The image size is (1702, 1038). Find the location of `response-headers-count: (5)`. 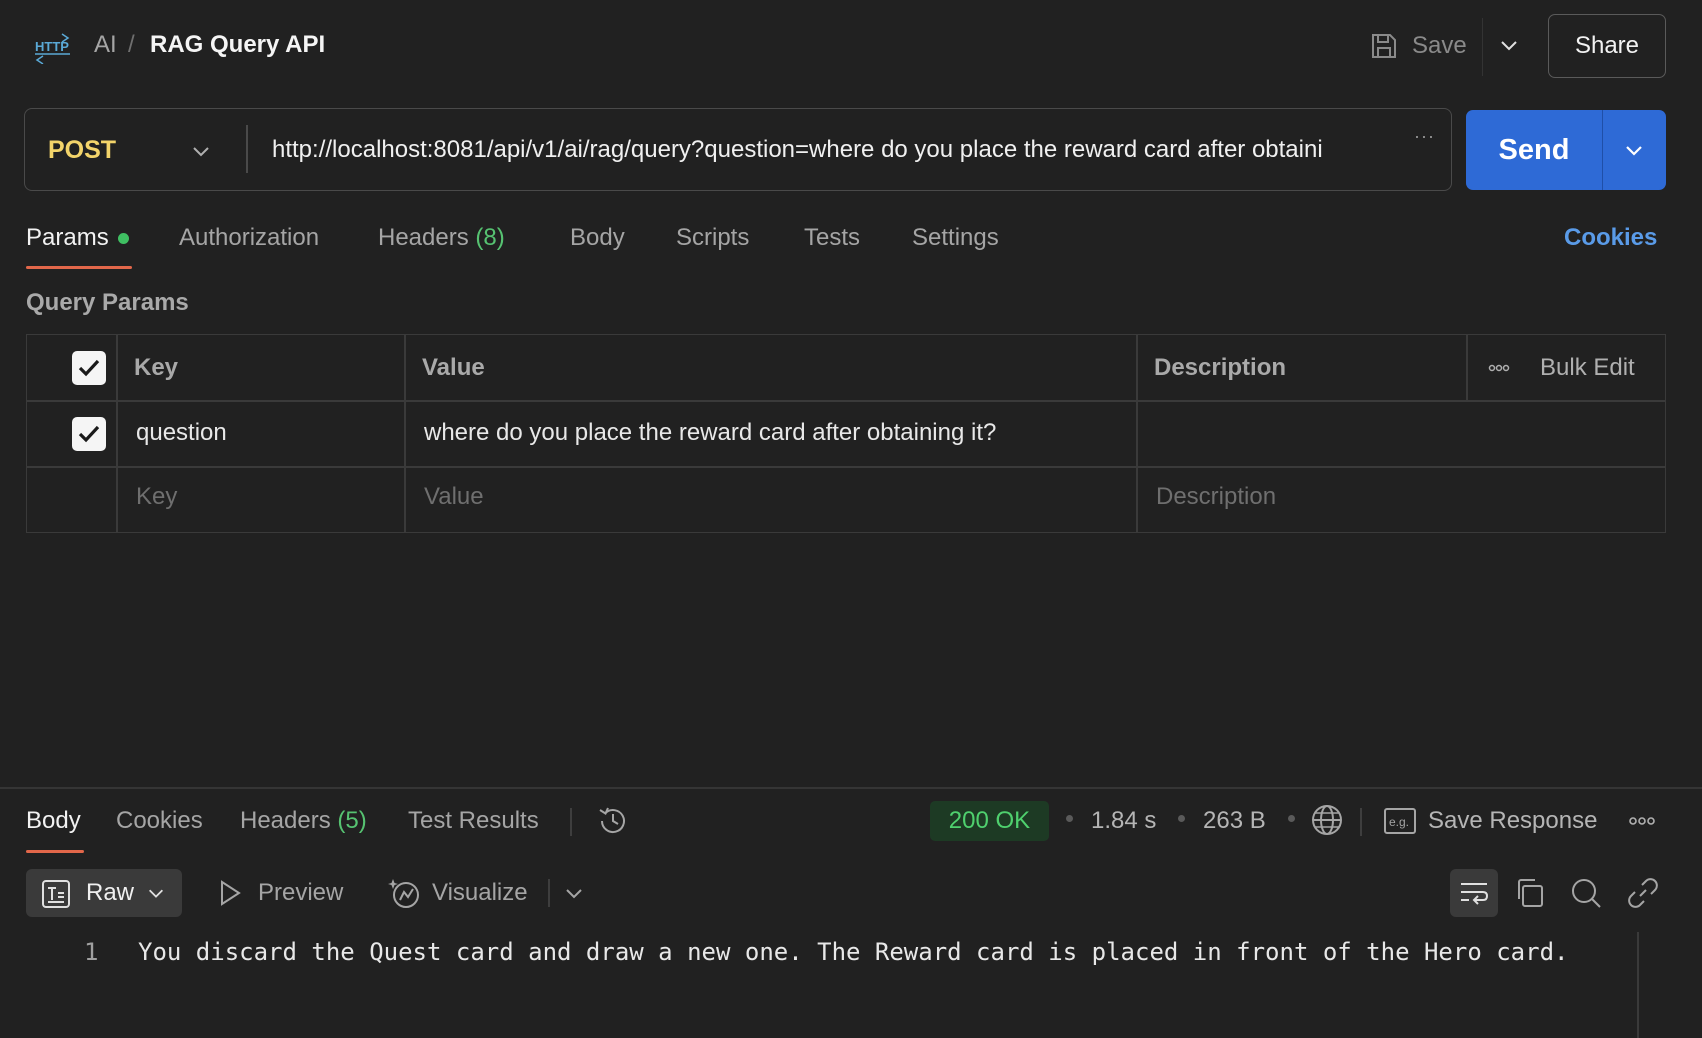

response-headers-count: (5) is located at coordinates (352, 820).